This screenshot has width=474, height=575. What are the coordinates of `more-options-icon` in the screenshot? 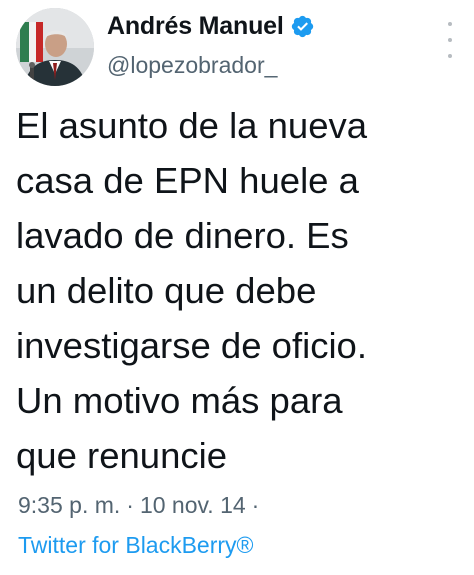 It's located at (450, 40).